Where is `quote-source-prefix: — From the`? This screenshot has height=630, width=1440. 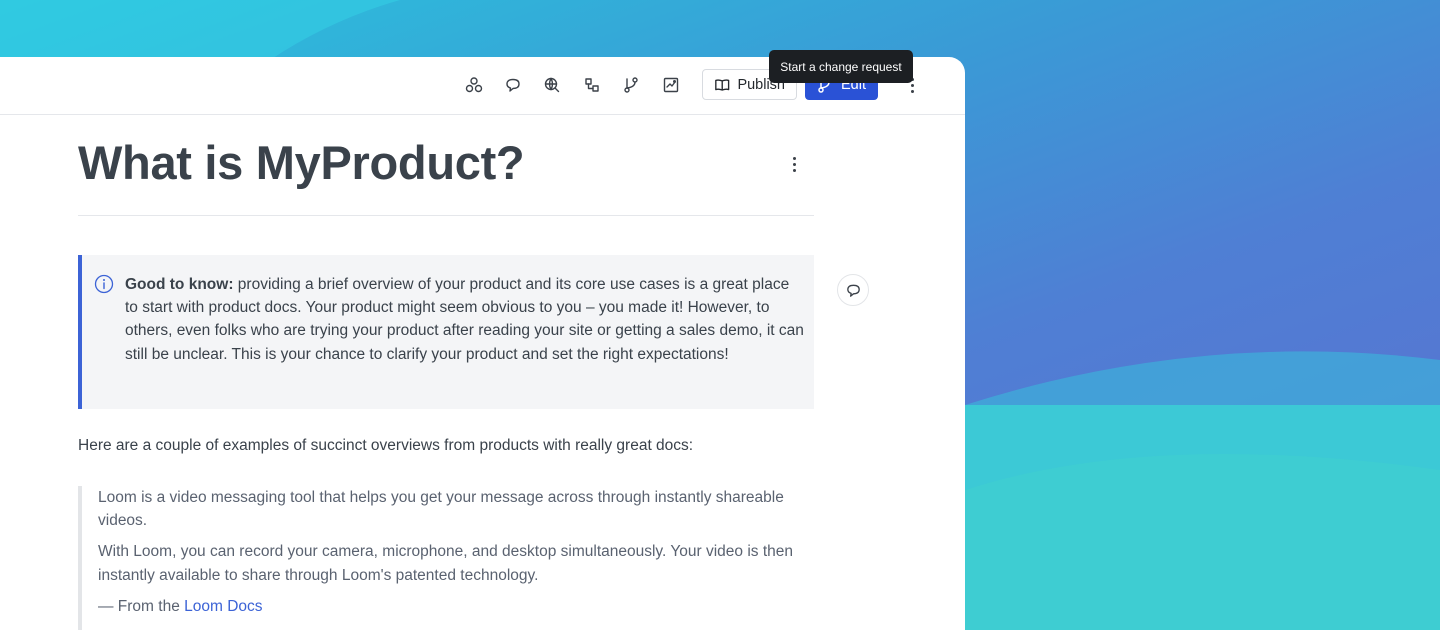
quote-source-prefix: — From the is located at coordinates (139, 606).